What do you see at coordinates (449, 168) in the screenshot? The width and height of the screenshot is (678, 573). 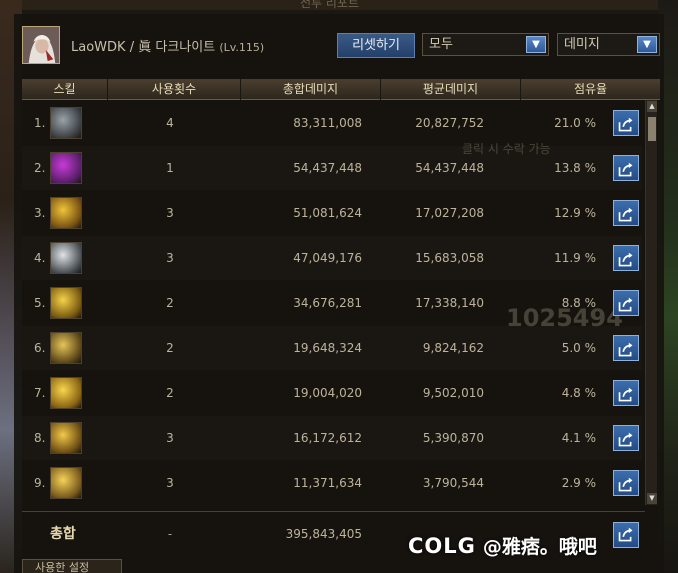 I see `row-avg-damage: 54,437,448` at bounding box center [449, 168].